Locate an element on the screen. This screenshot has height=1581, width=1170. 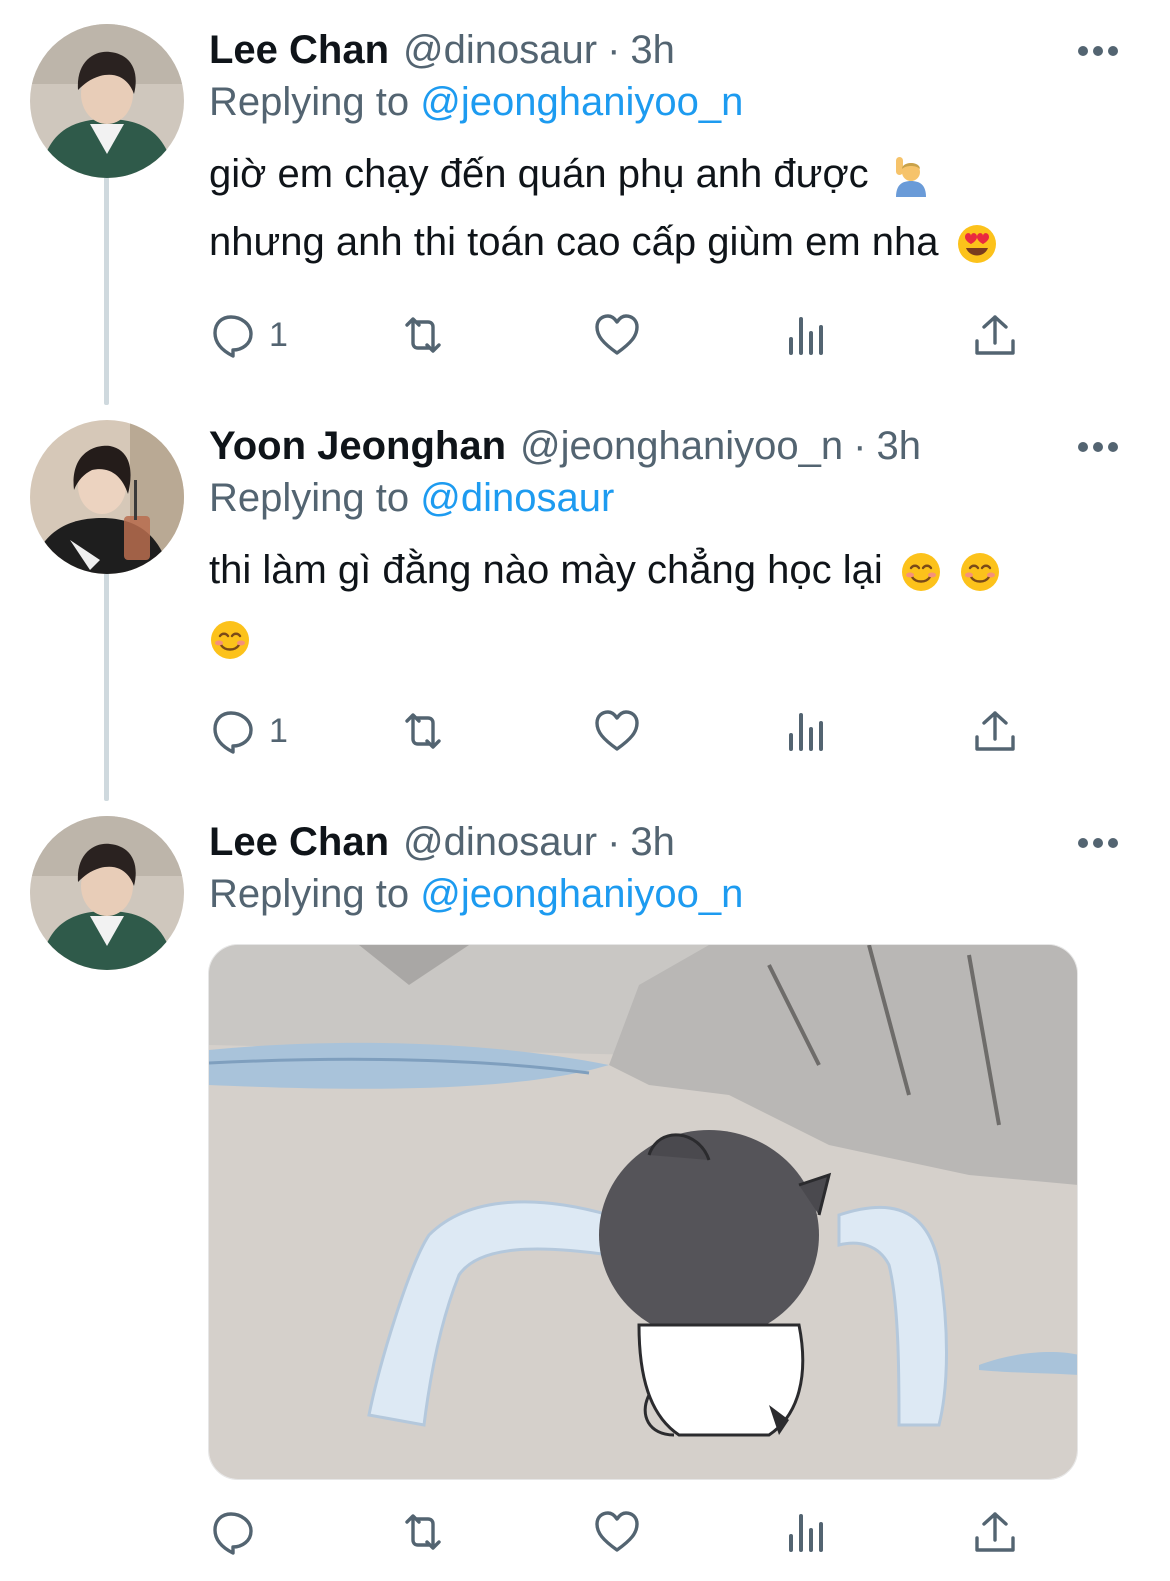
tweet-actions is located at coordinates (619, 1532).